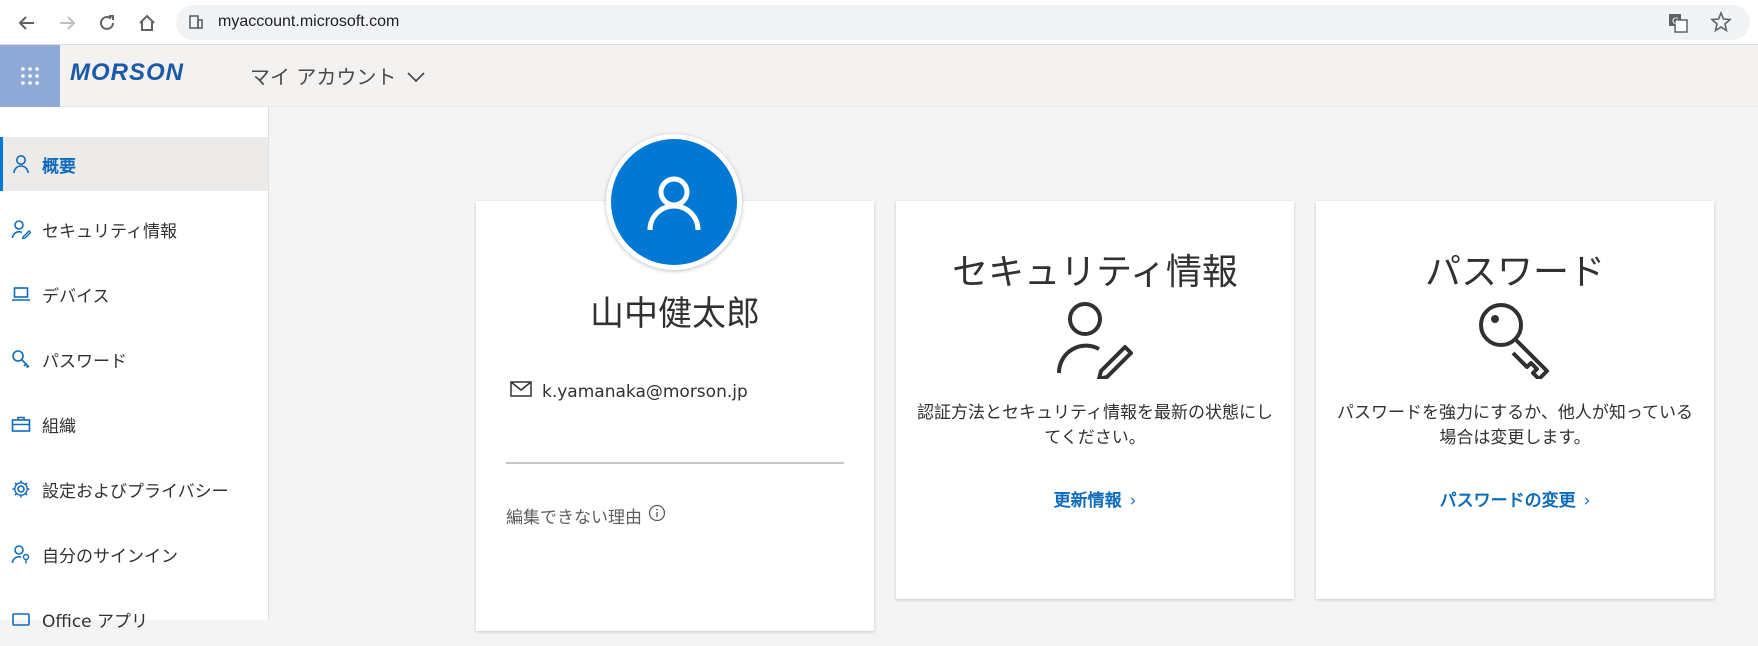  I want to click on sidebar-item-label: 概要, so click(59, 166).